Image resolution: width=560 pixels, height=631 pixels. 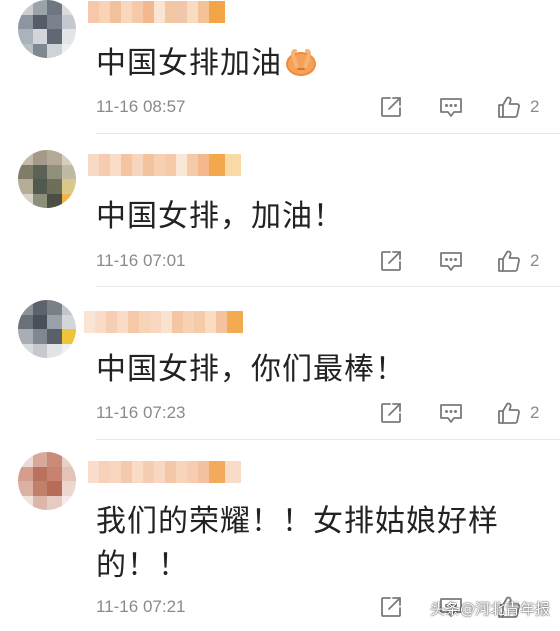 I want to click on comment-text-content: 中国女排加油, so click(x=189, y=63).